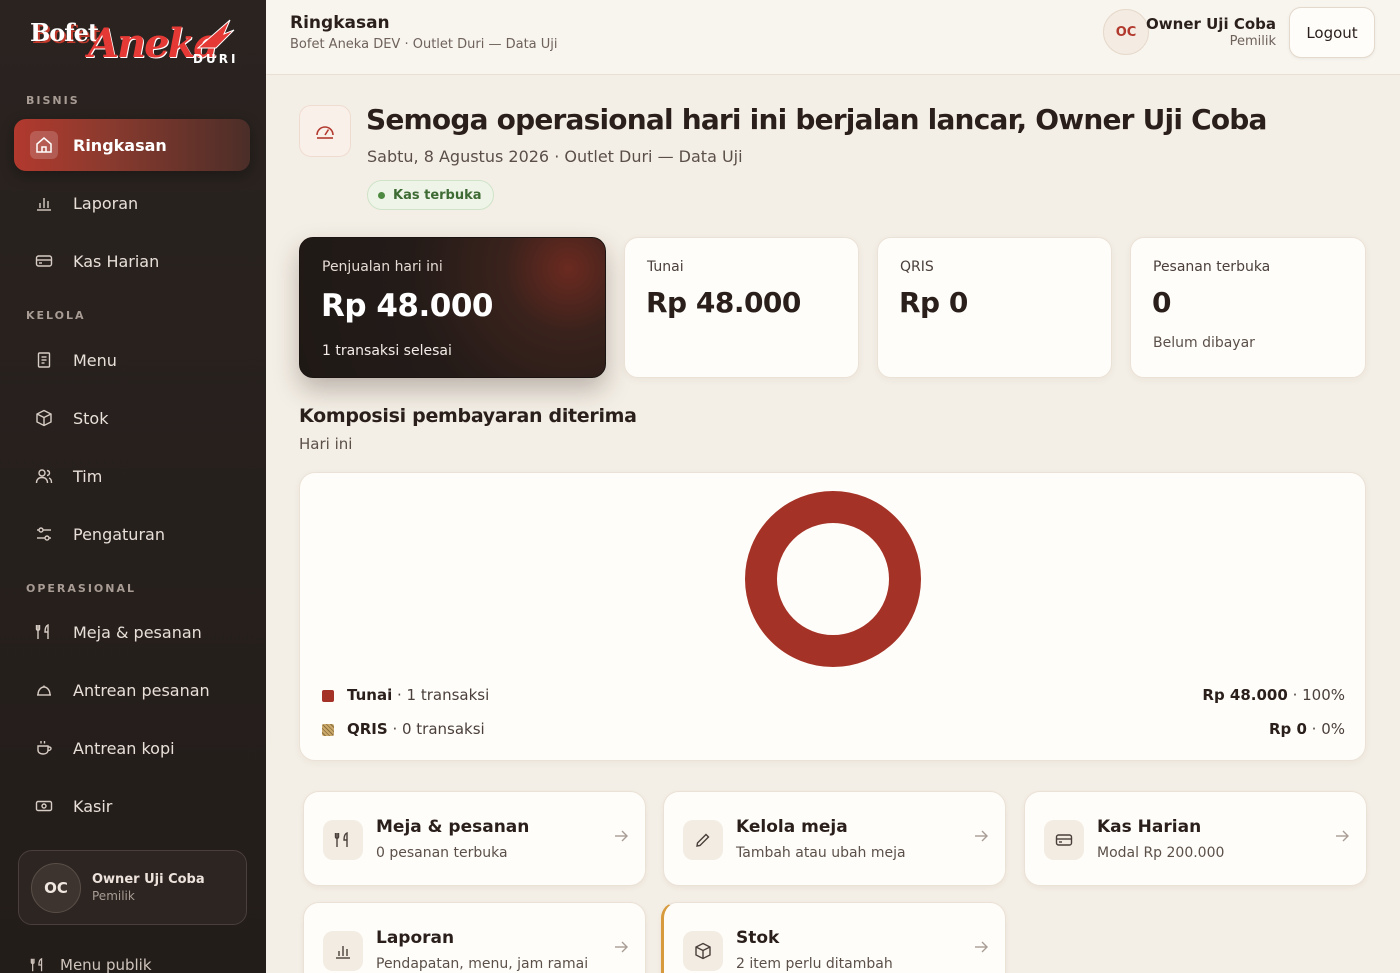  Describe the element at coordinates (1252, 41) in the screenshot. I see `topbar-user-role: Pemilik` at that location.